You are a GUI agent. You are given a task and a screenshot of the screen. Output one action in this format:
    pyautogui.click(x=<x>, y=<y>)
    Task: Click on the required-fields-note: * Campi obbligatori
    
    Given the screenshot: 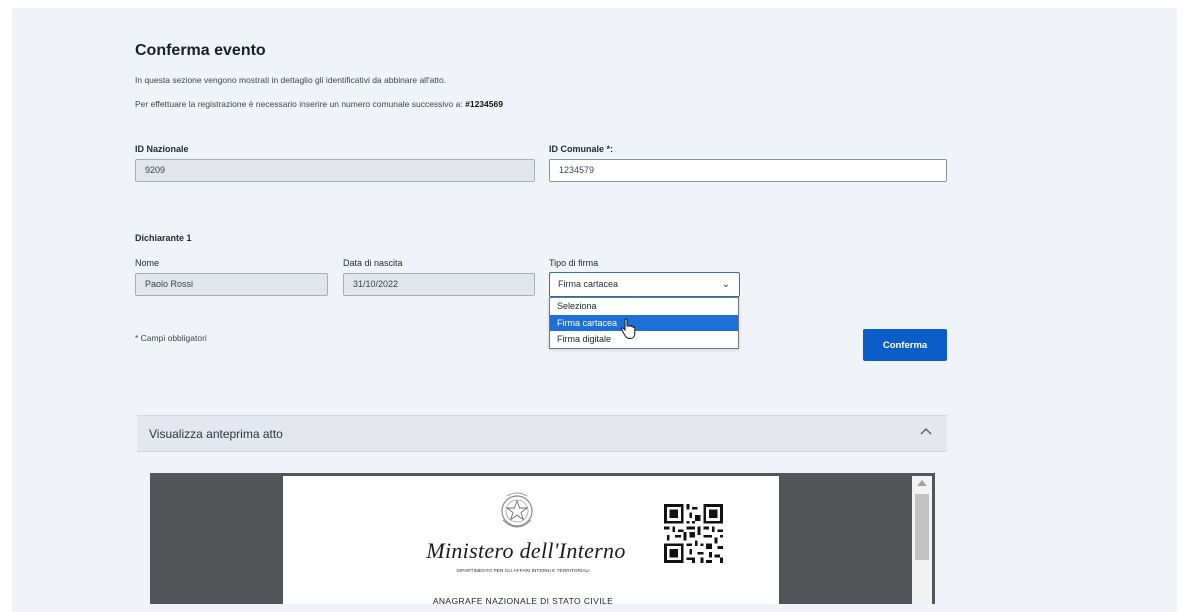 What is the action you would take?
    pyautogui.click(x=171, y=338)
    